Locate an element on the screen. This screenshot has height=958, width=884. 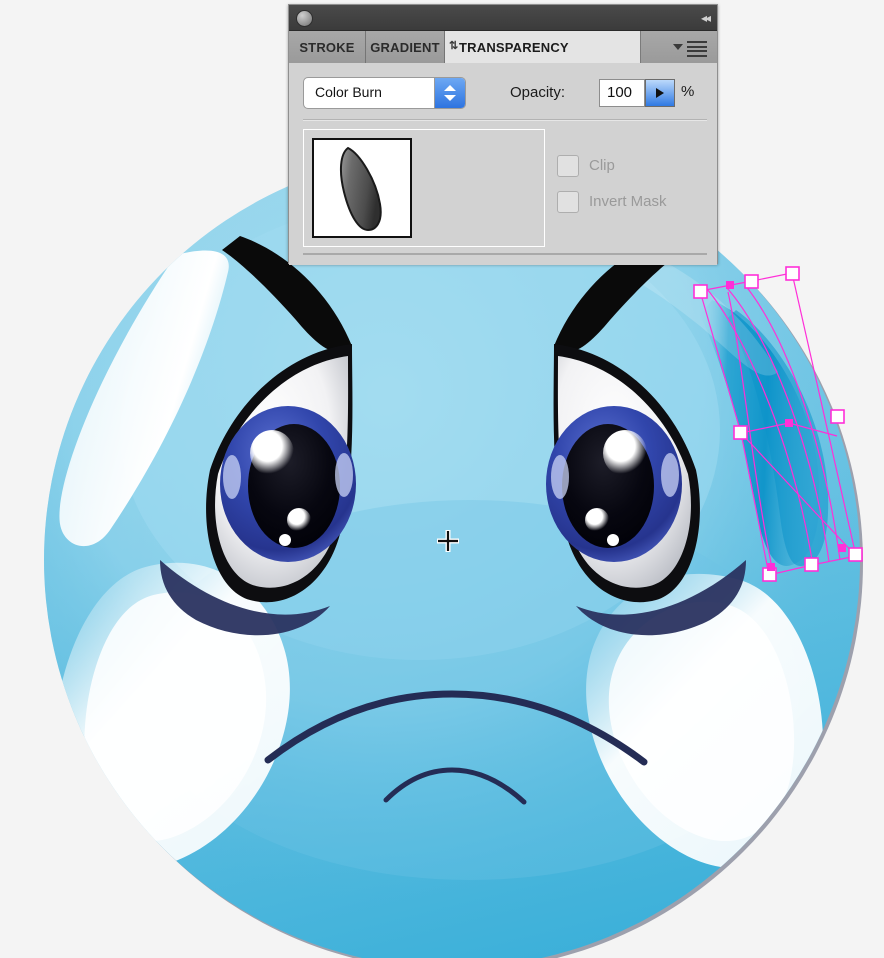
tab-gradient: GRADIENT is located at coordinates (405, 47).